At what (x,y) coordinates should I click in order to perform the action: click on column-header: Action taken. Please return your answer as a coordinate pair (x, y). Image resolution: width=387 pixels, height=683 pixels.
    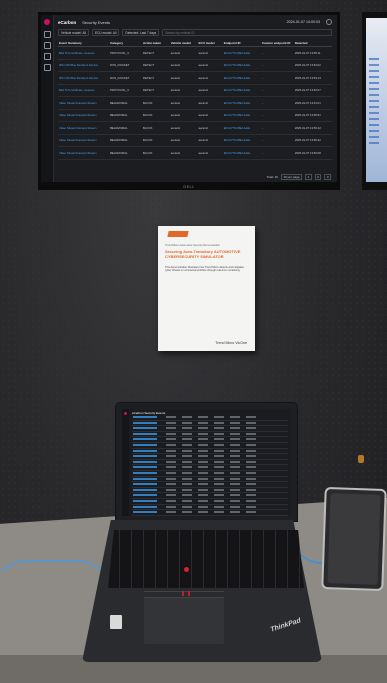
    Looking at the image, I should click on (156, 43).